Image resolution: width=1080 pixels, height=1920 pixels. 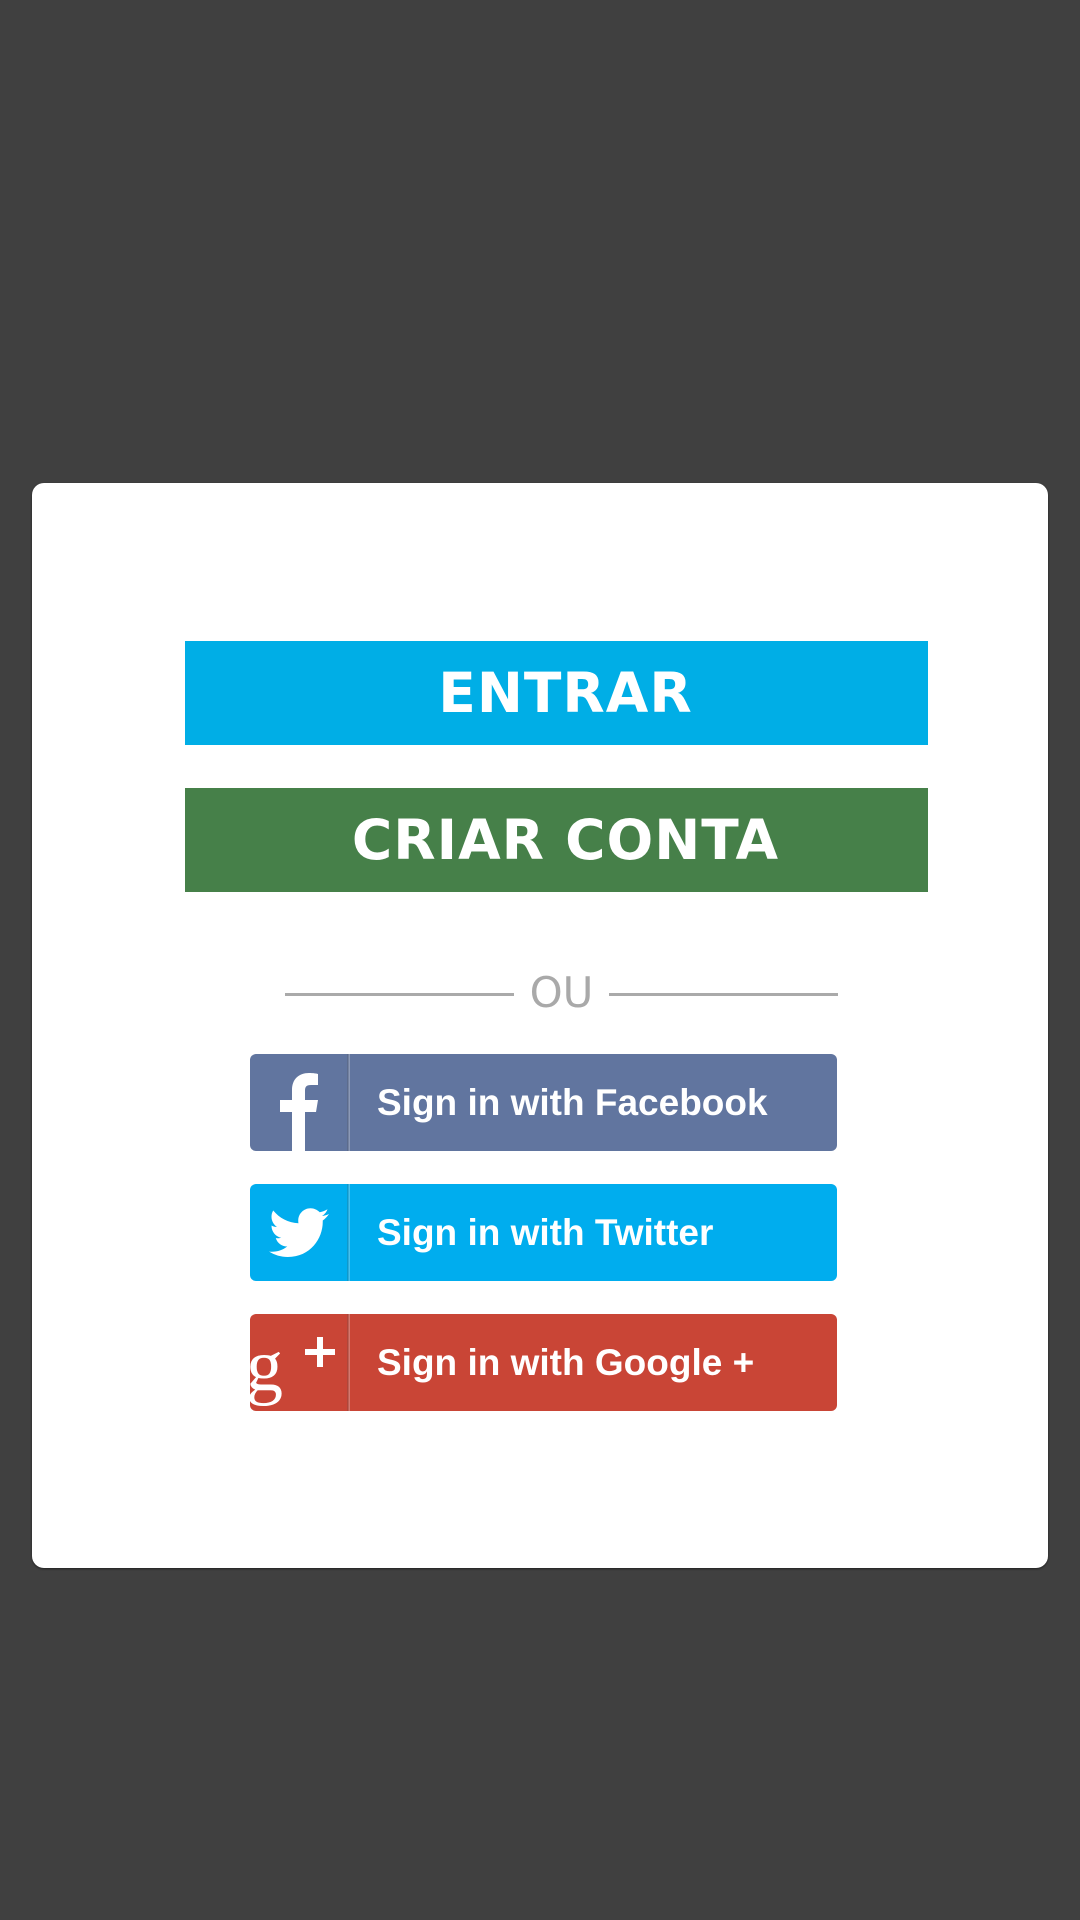 I want to click on facebook-sign-in-label: Sign in with Facebook, so click(x=572, y=1102).